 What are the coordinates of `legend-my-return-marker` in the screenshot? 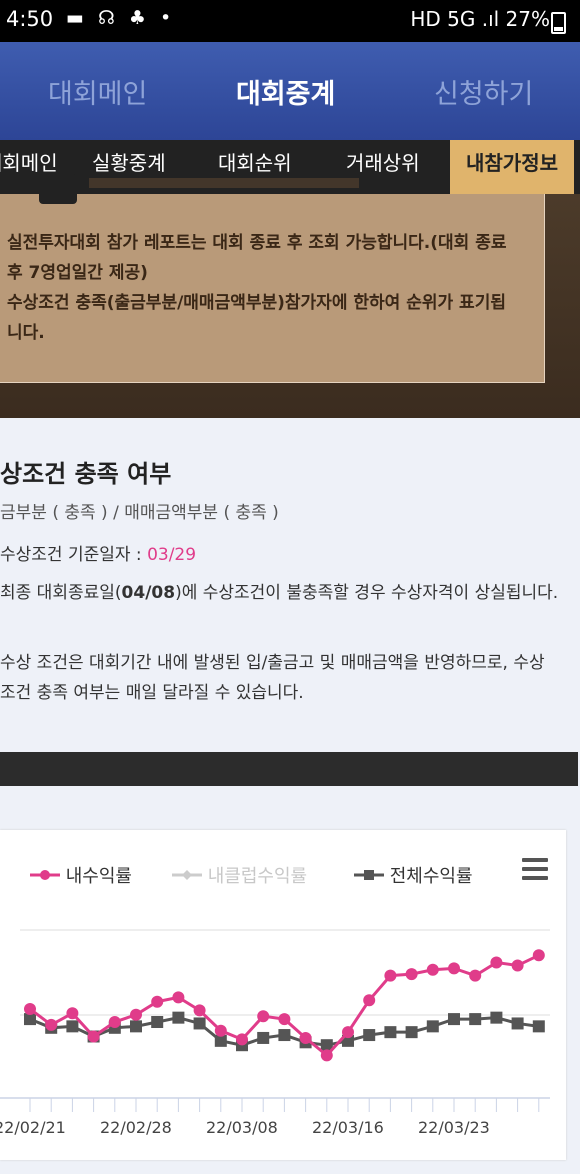 It's located at (45, 875).